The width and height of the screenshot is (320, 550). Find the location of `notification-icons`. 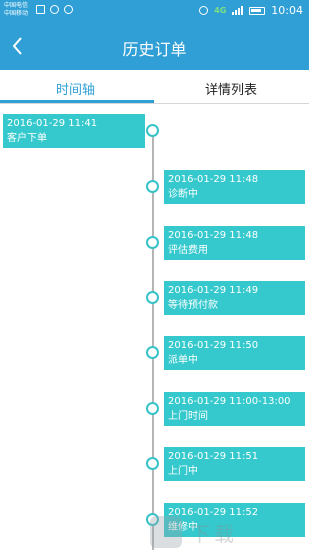

notification-icons is located at coordinates (54, 9).